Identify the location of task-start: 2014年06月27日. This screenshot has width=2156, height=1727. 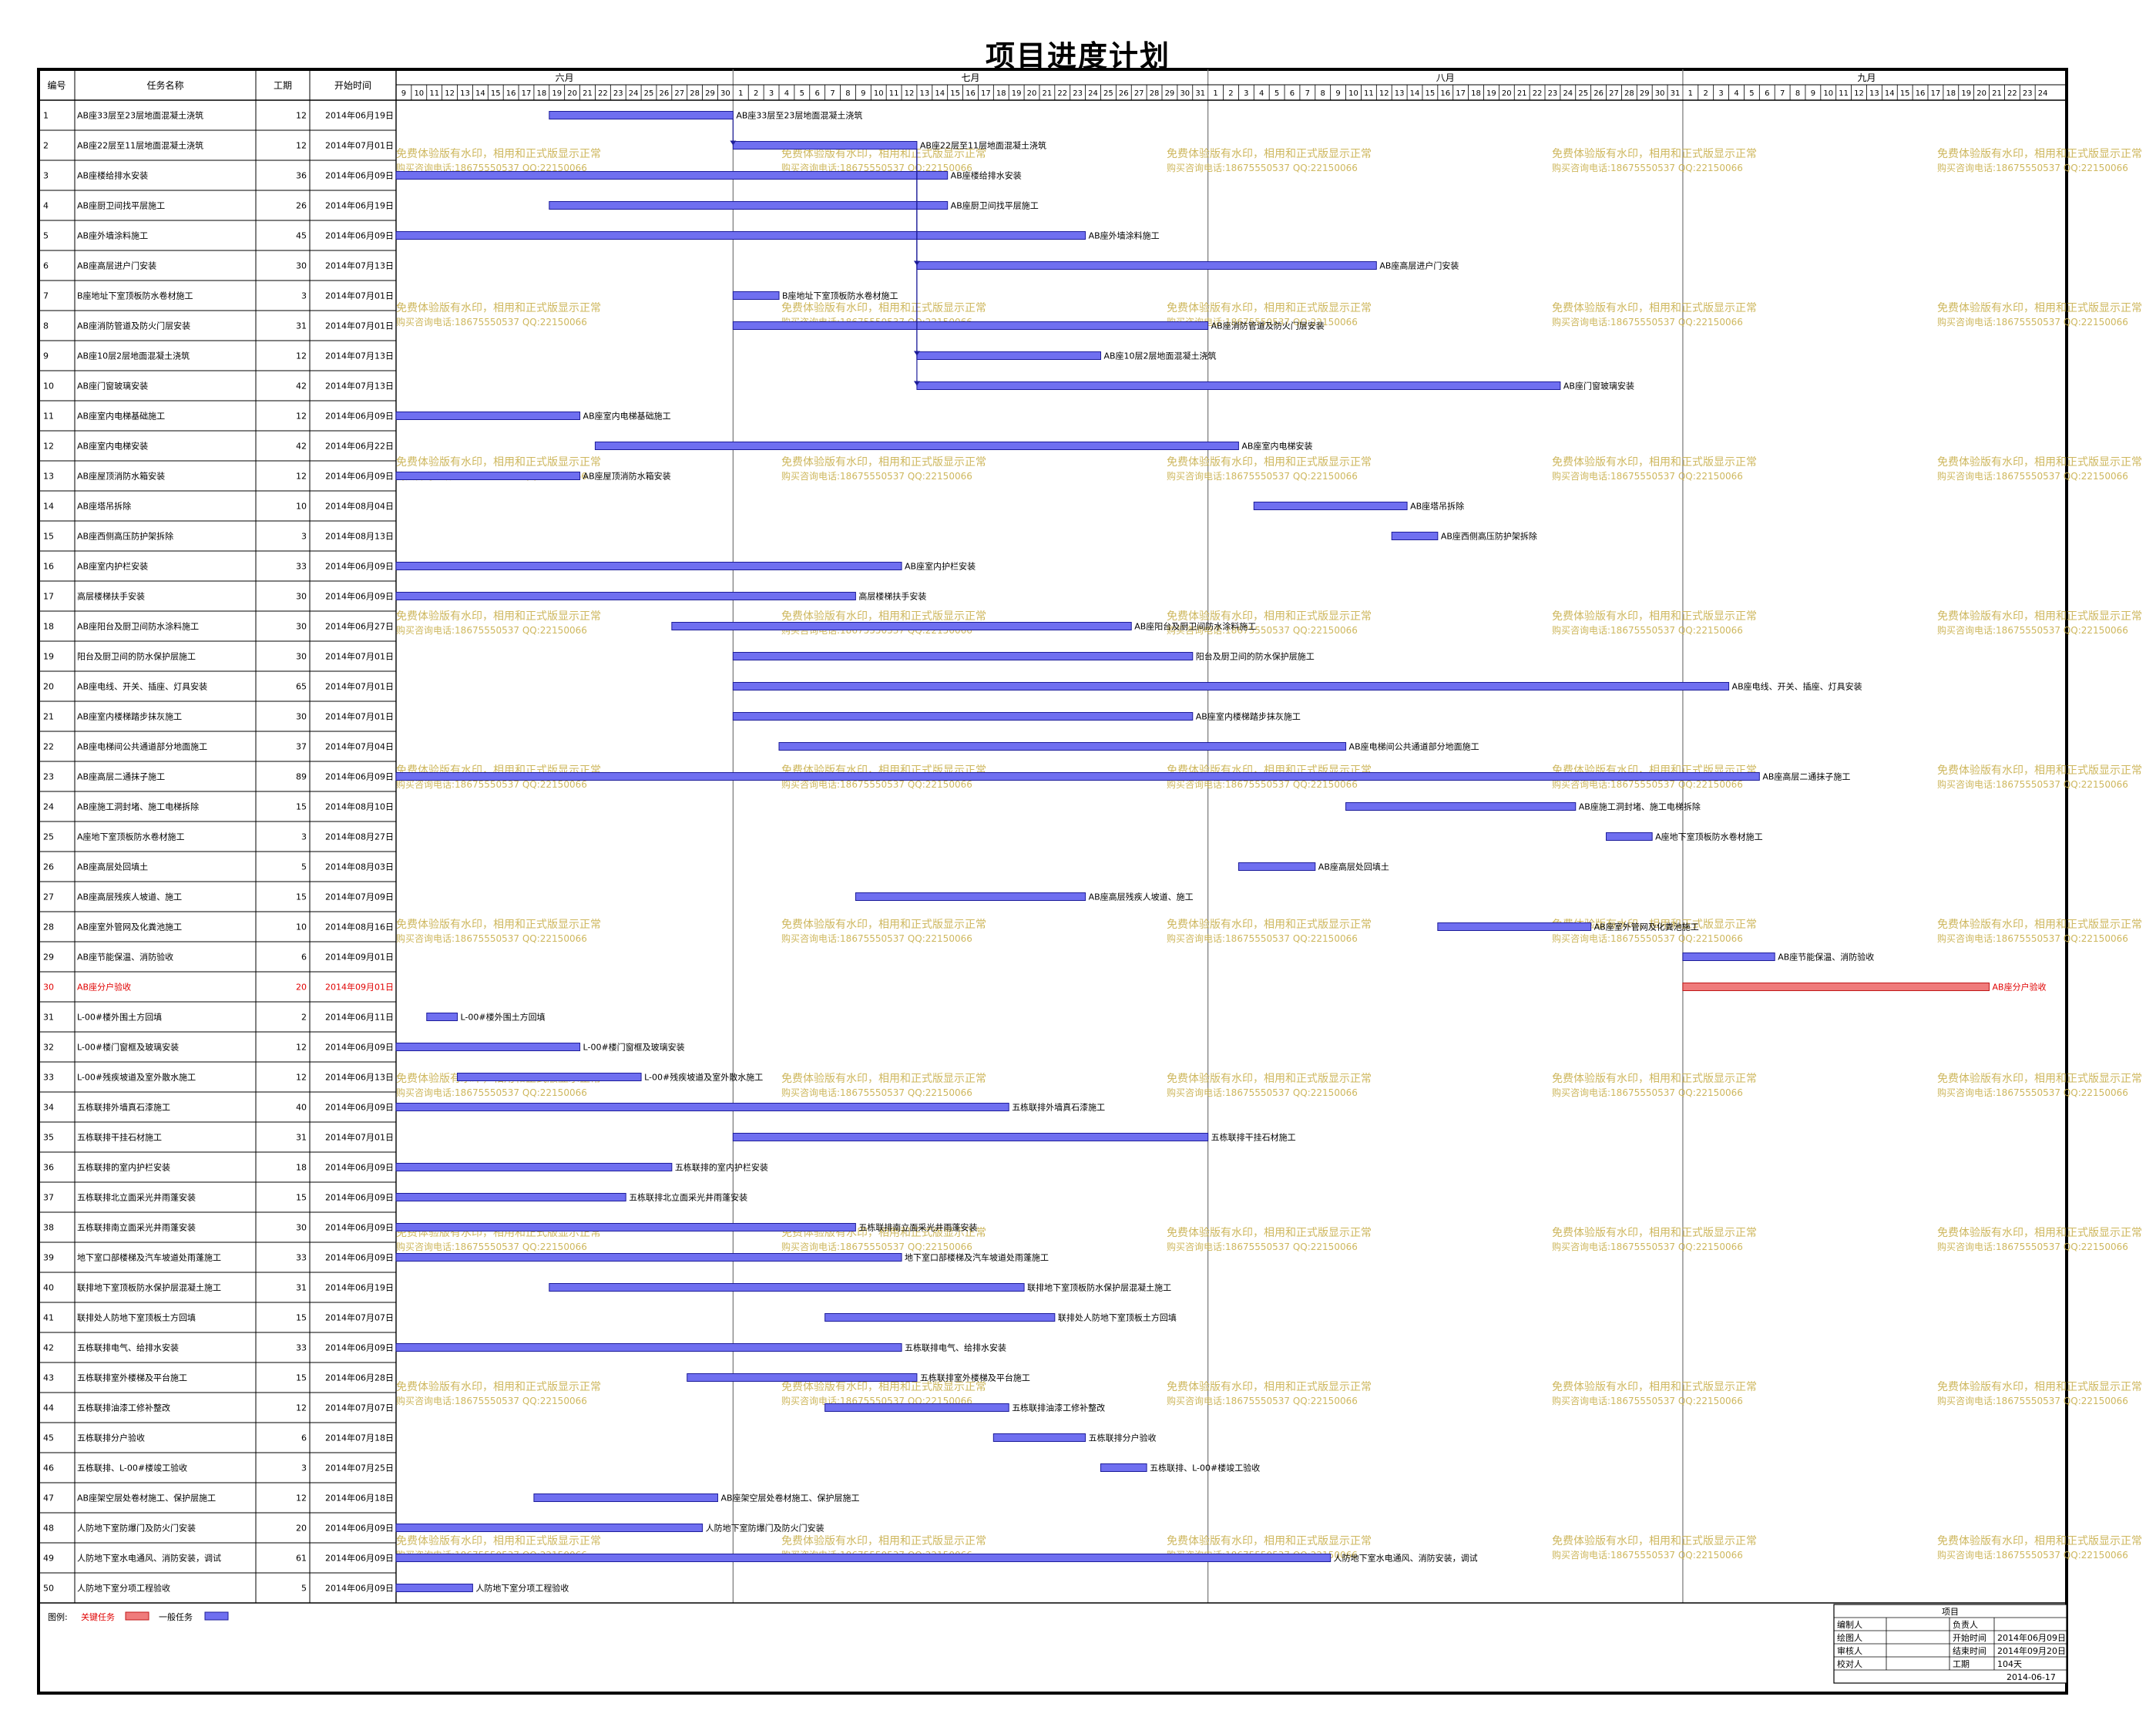
(359, 626).